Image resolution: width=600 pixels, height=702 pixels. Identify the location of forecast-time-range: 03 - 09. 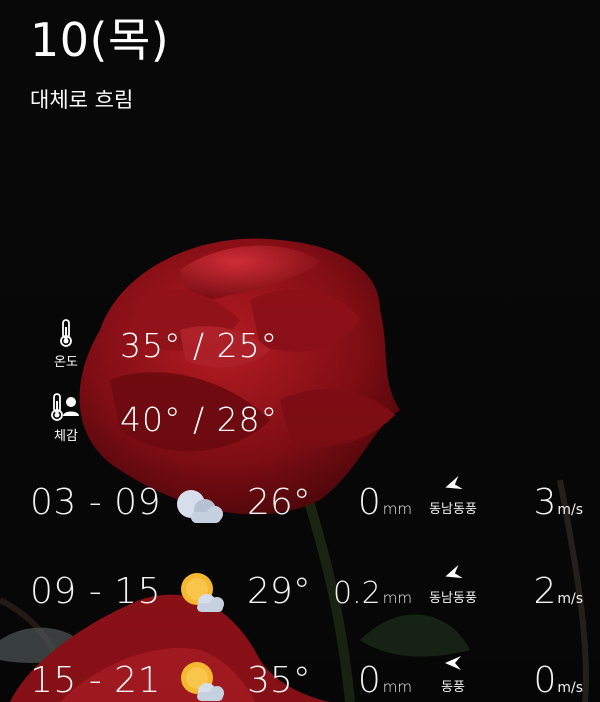
(95, 502).